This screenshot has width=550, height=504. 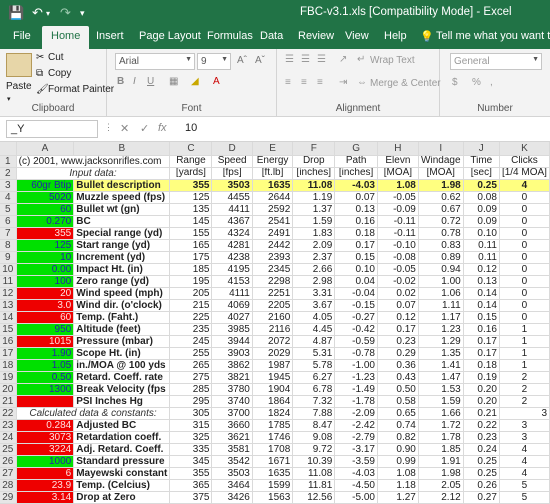 I want to click on cell-c28: 365, so click(x=191, y=485).